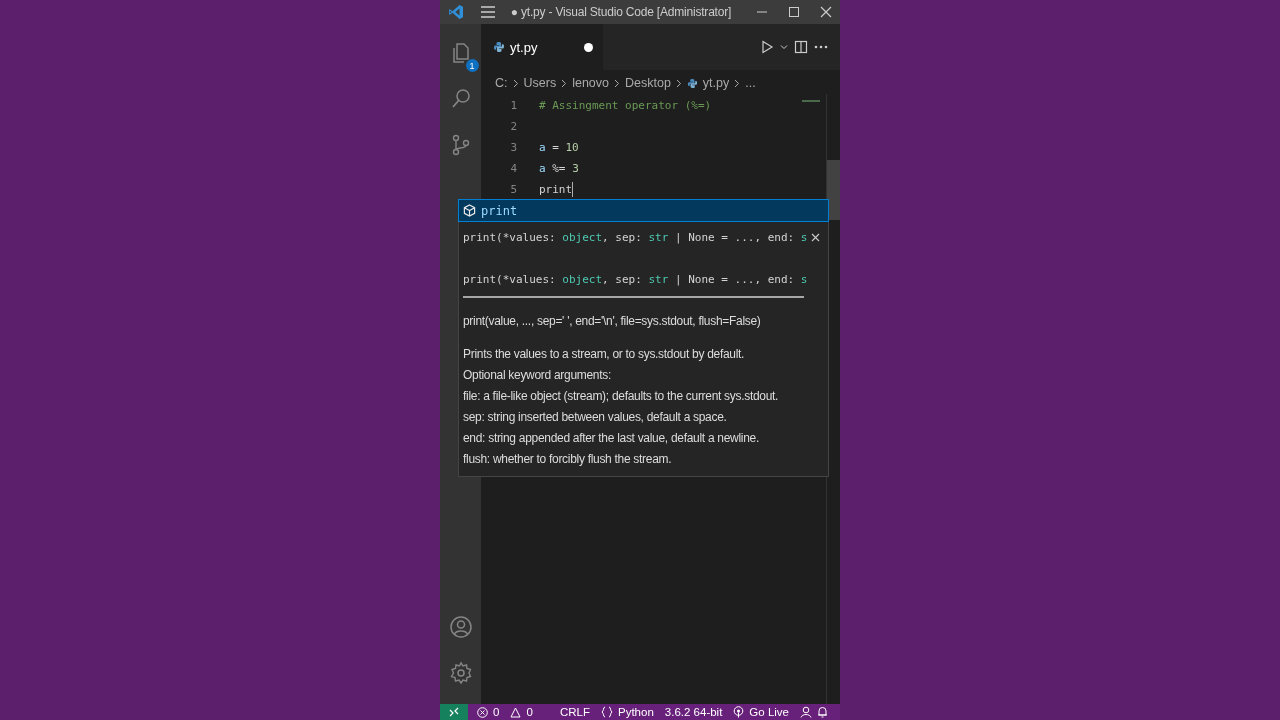 The height and width of the screenshot is (720, 1280). Describe the element at coordinates (590, 83) in the screenshot. I see `breadcrumb-item: lenovo` at that location.